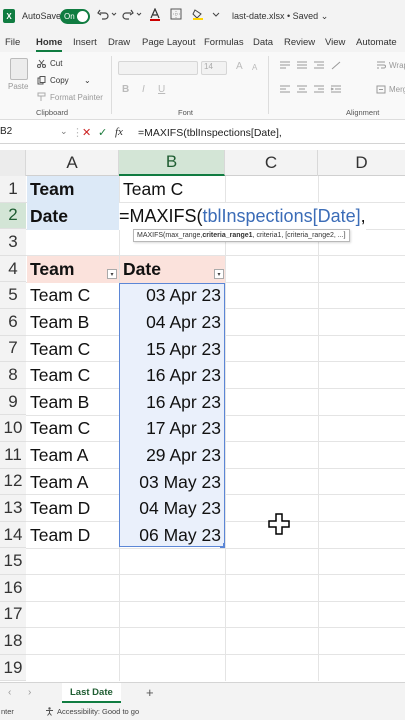 This screenshot has height=720, width=405. What do you see at coordinates (271, 163) in the screenshot?
I see `column-header-c: C` at bounding box center [271, 163].